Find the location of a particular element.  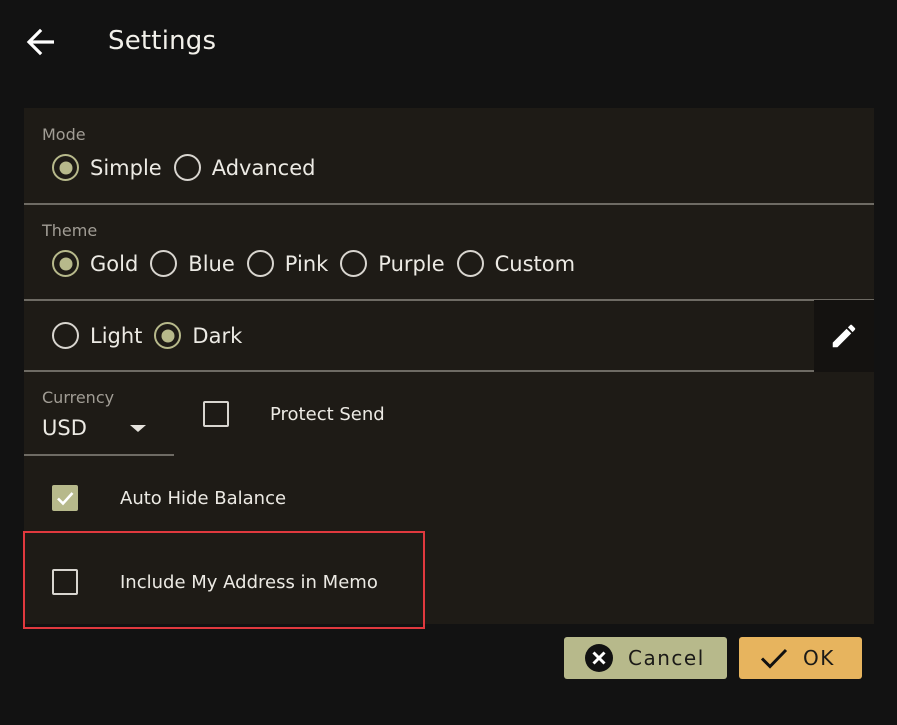

radio-label: Dark is located at coordinates (217, 335).